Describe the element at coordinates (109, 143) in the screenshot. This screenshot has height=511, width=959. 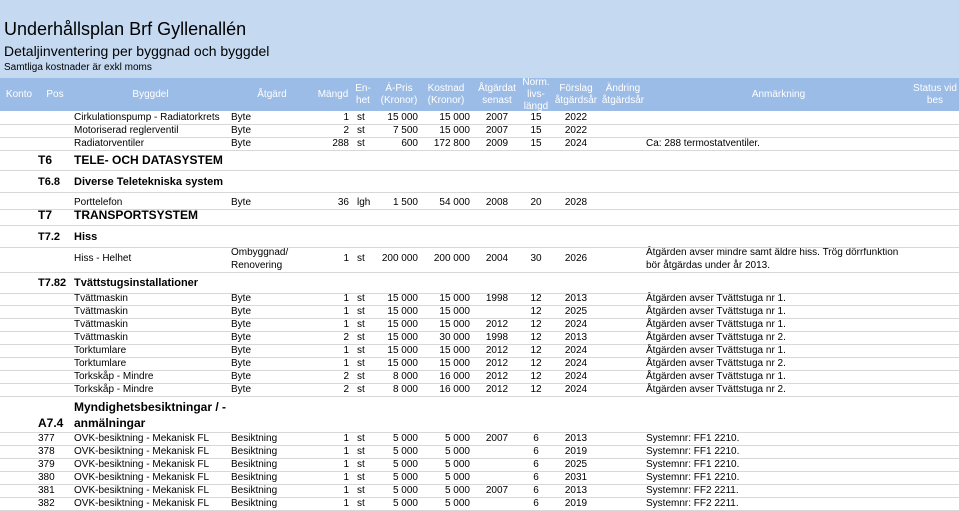
I see `cell-byggdel: Radiatorventiler` at that location.